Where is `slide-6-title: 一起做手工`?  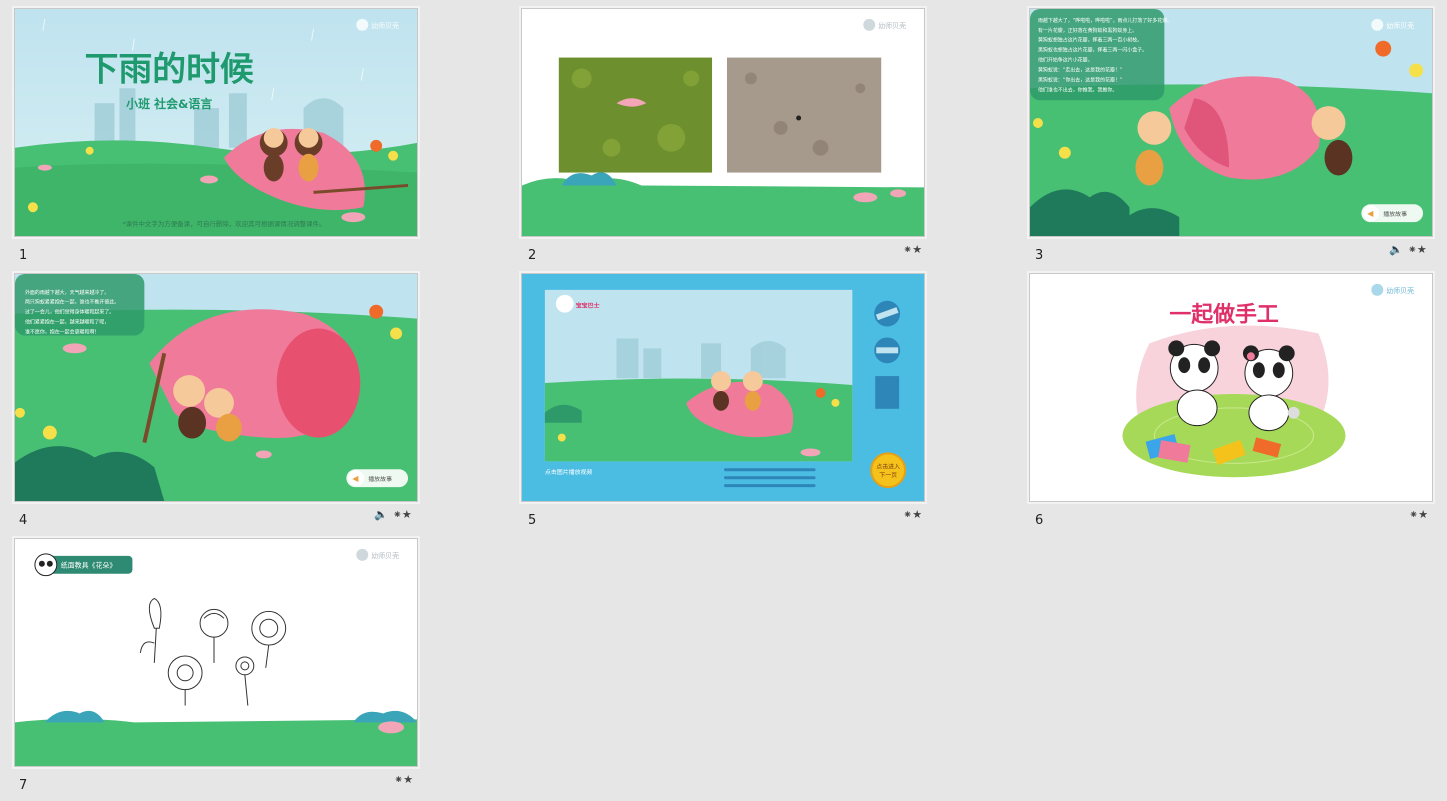
slide-6-title: 一起做手工 is located at coordinates (1224, 315).